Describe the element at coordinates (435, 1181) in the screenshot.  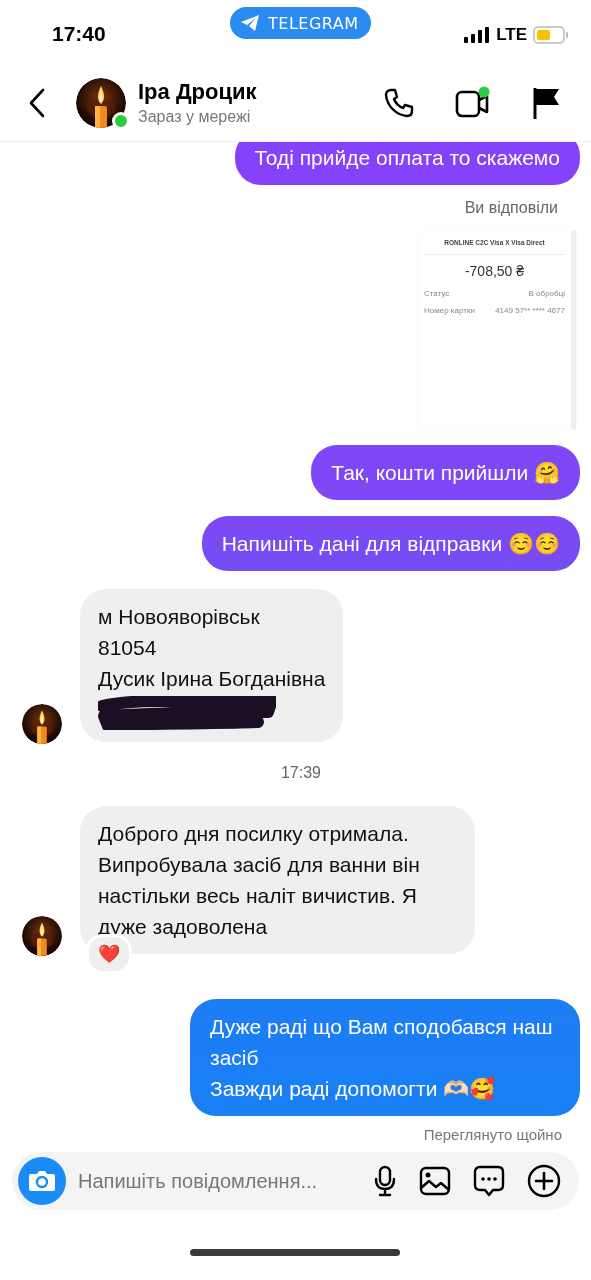
I see `gallery-button` at that location.